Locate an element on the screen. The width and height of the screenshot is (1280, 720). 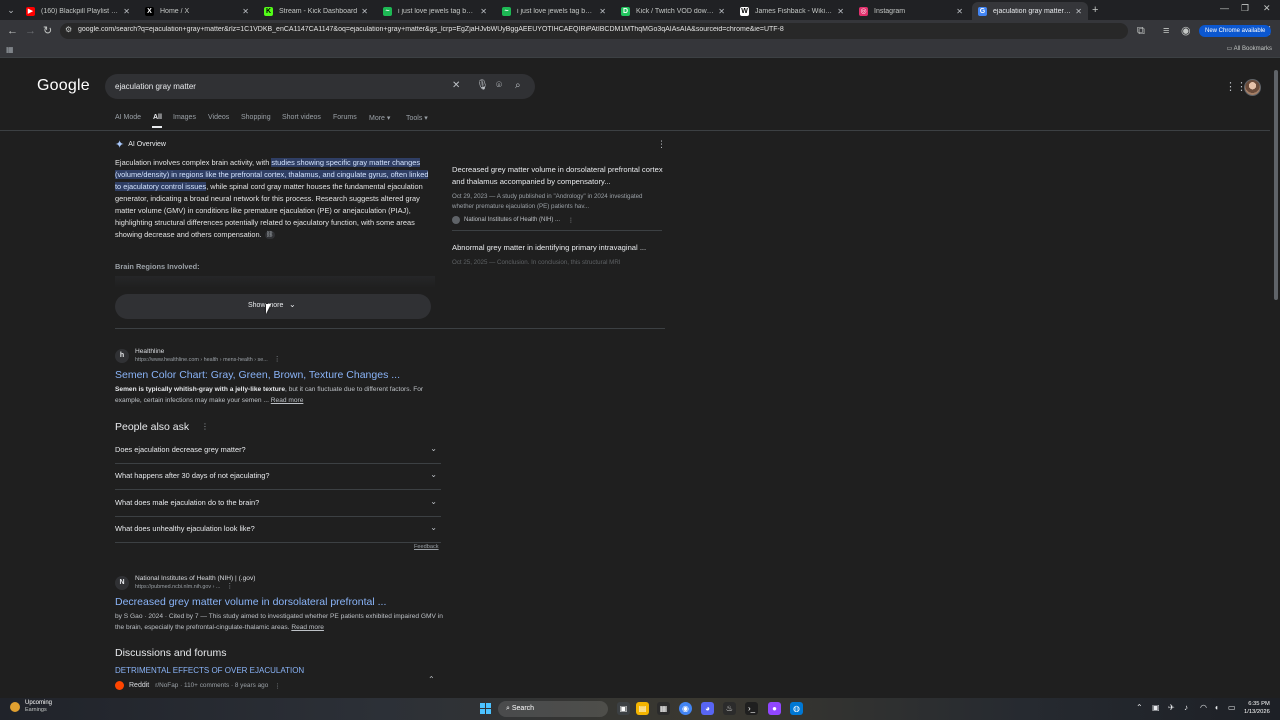
feedback-link: Feedback is located at coordinates (426, 547).